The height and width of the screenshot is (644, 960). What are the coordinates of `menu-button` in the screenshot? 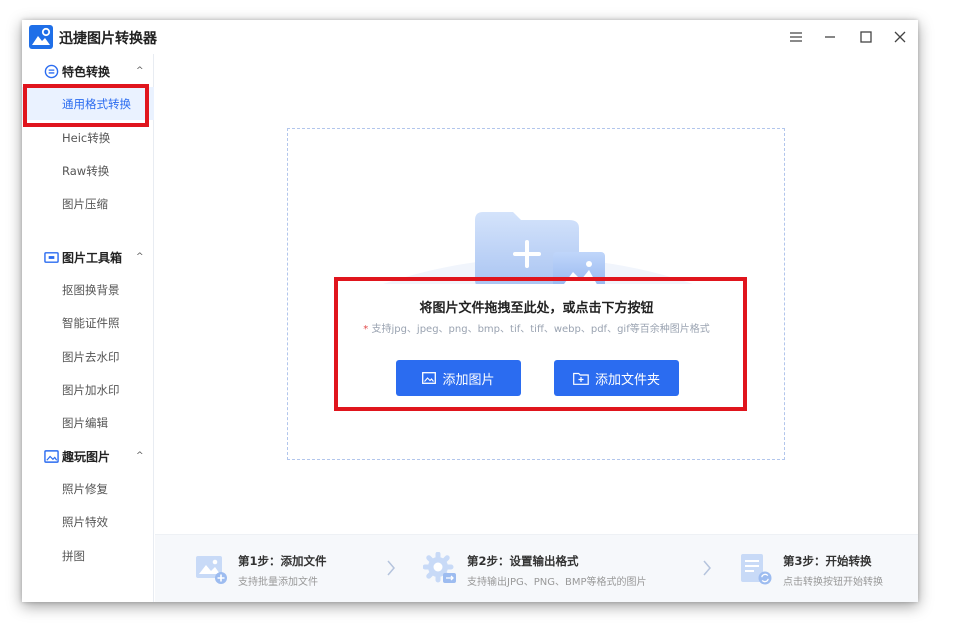 It's located at (796, 37).